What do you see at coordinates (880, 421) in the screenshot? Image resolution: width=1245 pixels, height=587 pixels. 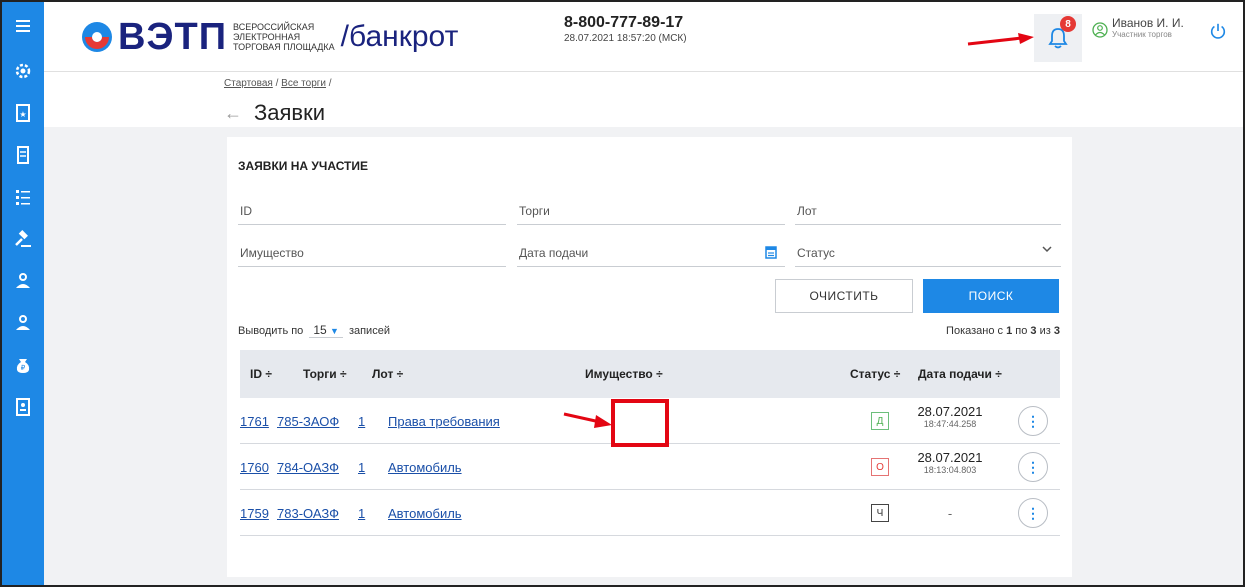 I see `status-badge: Д` at bounding box center [880, 421].